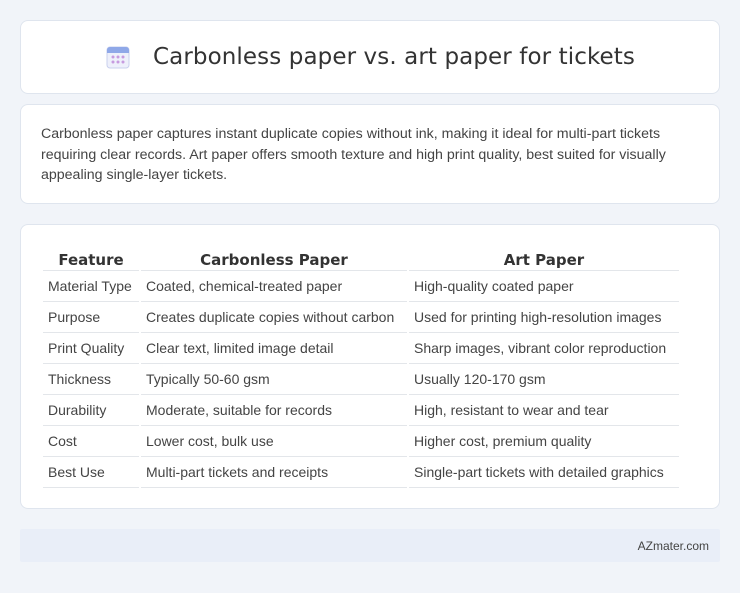 The height and width of the screenshot is (593, 740). I want to click on table-cell: Cost, so click(91, 441).